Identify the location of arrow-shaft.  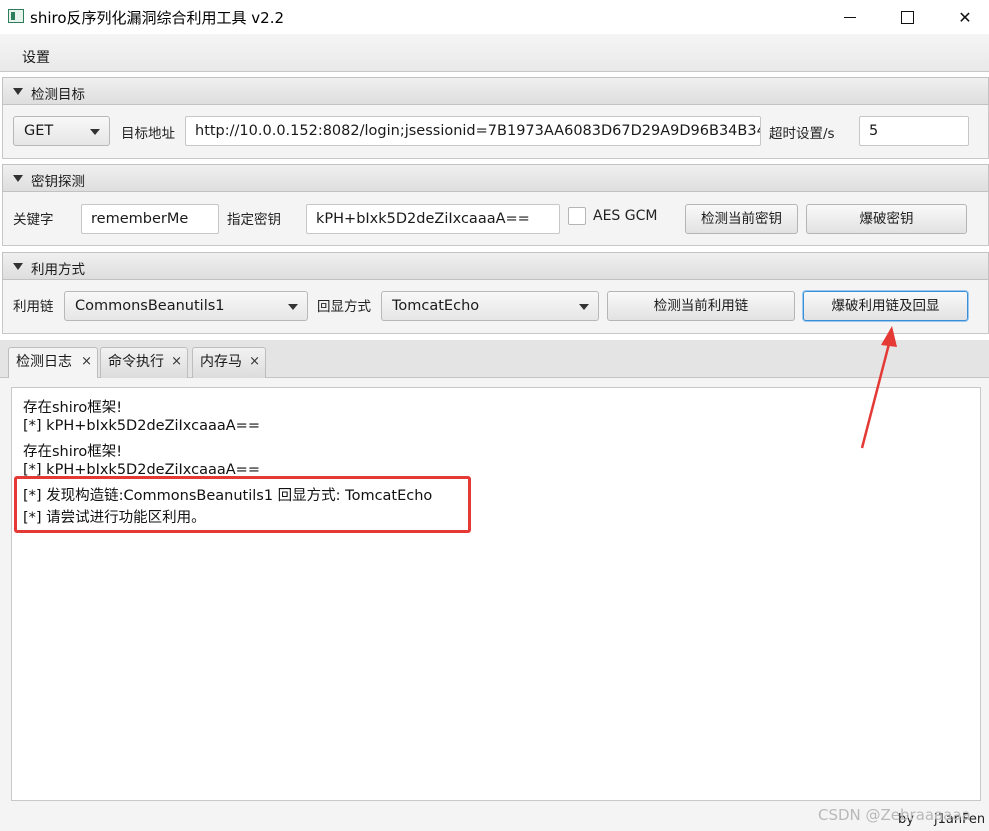
(876, 394).